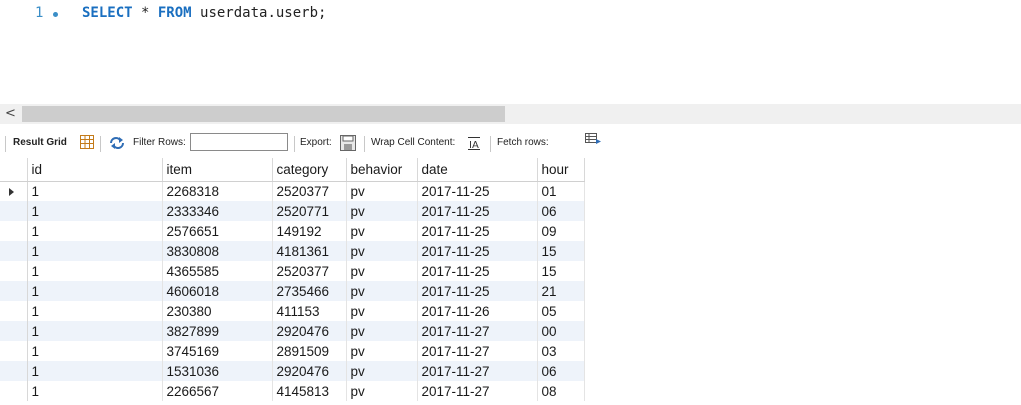  I want to click on table-row: 1 3745169 2891509 pv 2017-11-27 03, so click(292, 351).